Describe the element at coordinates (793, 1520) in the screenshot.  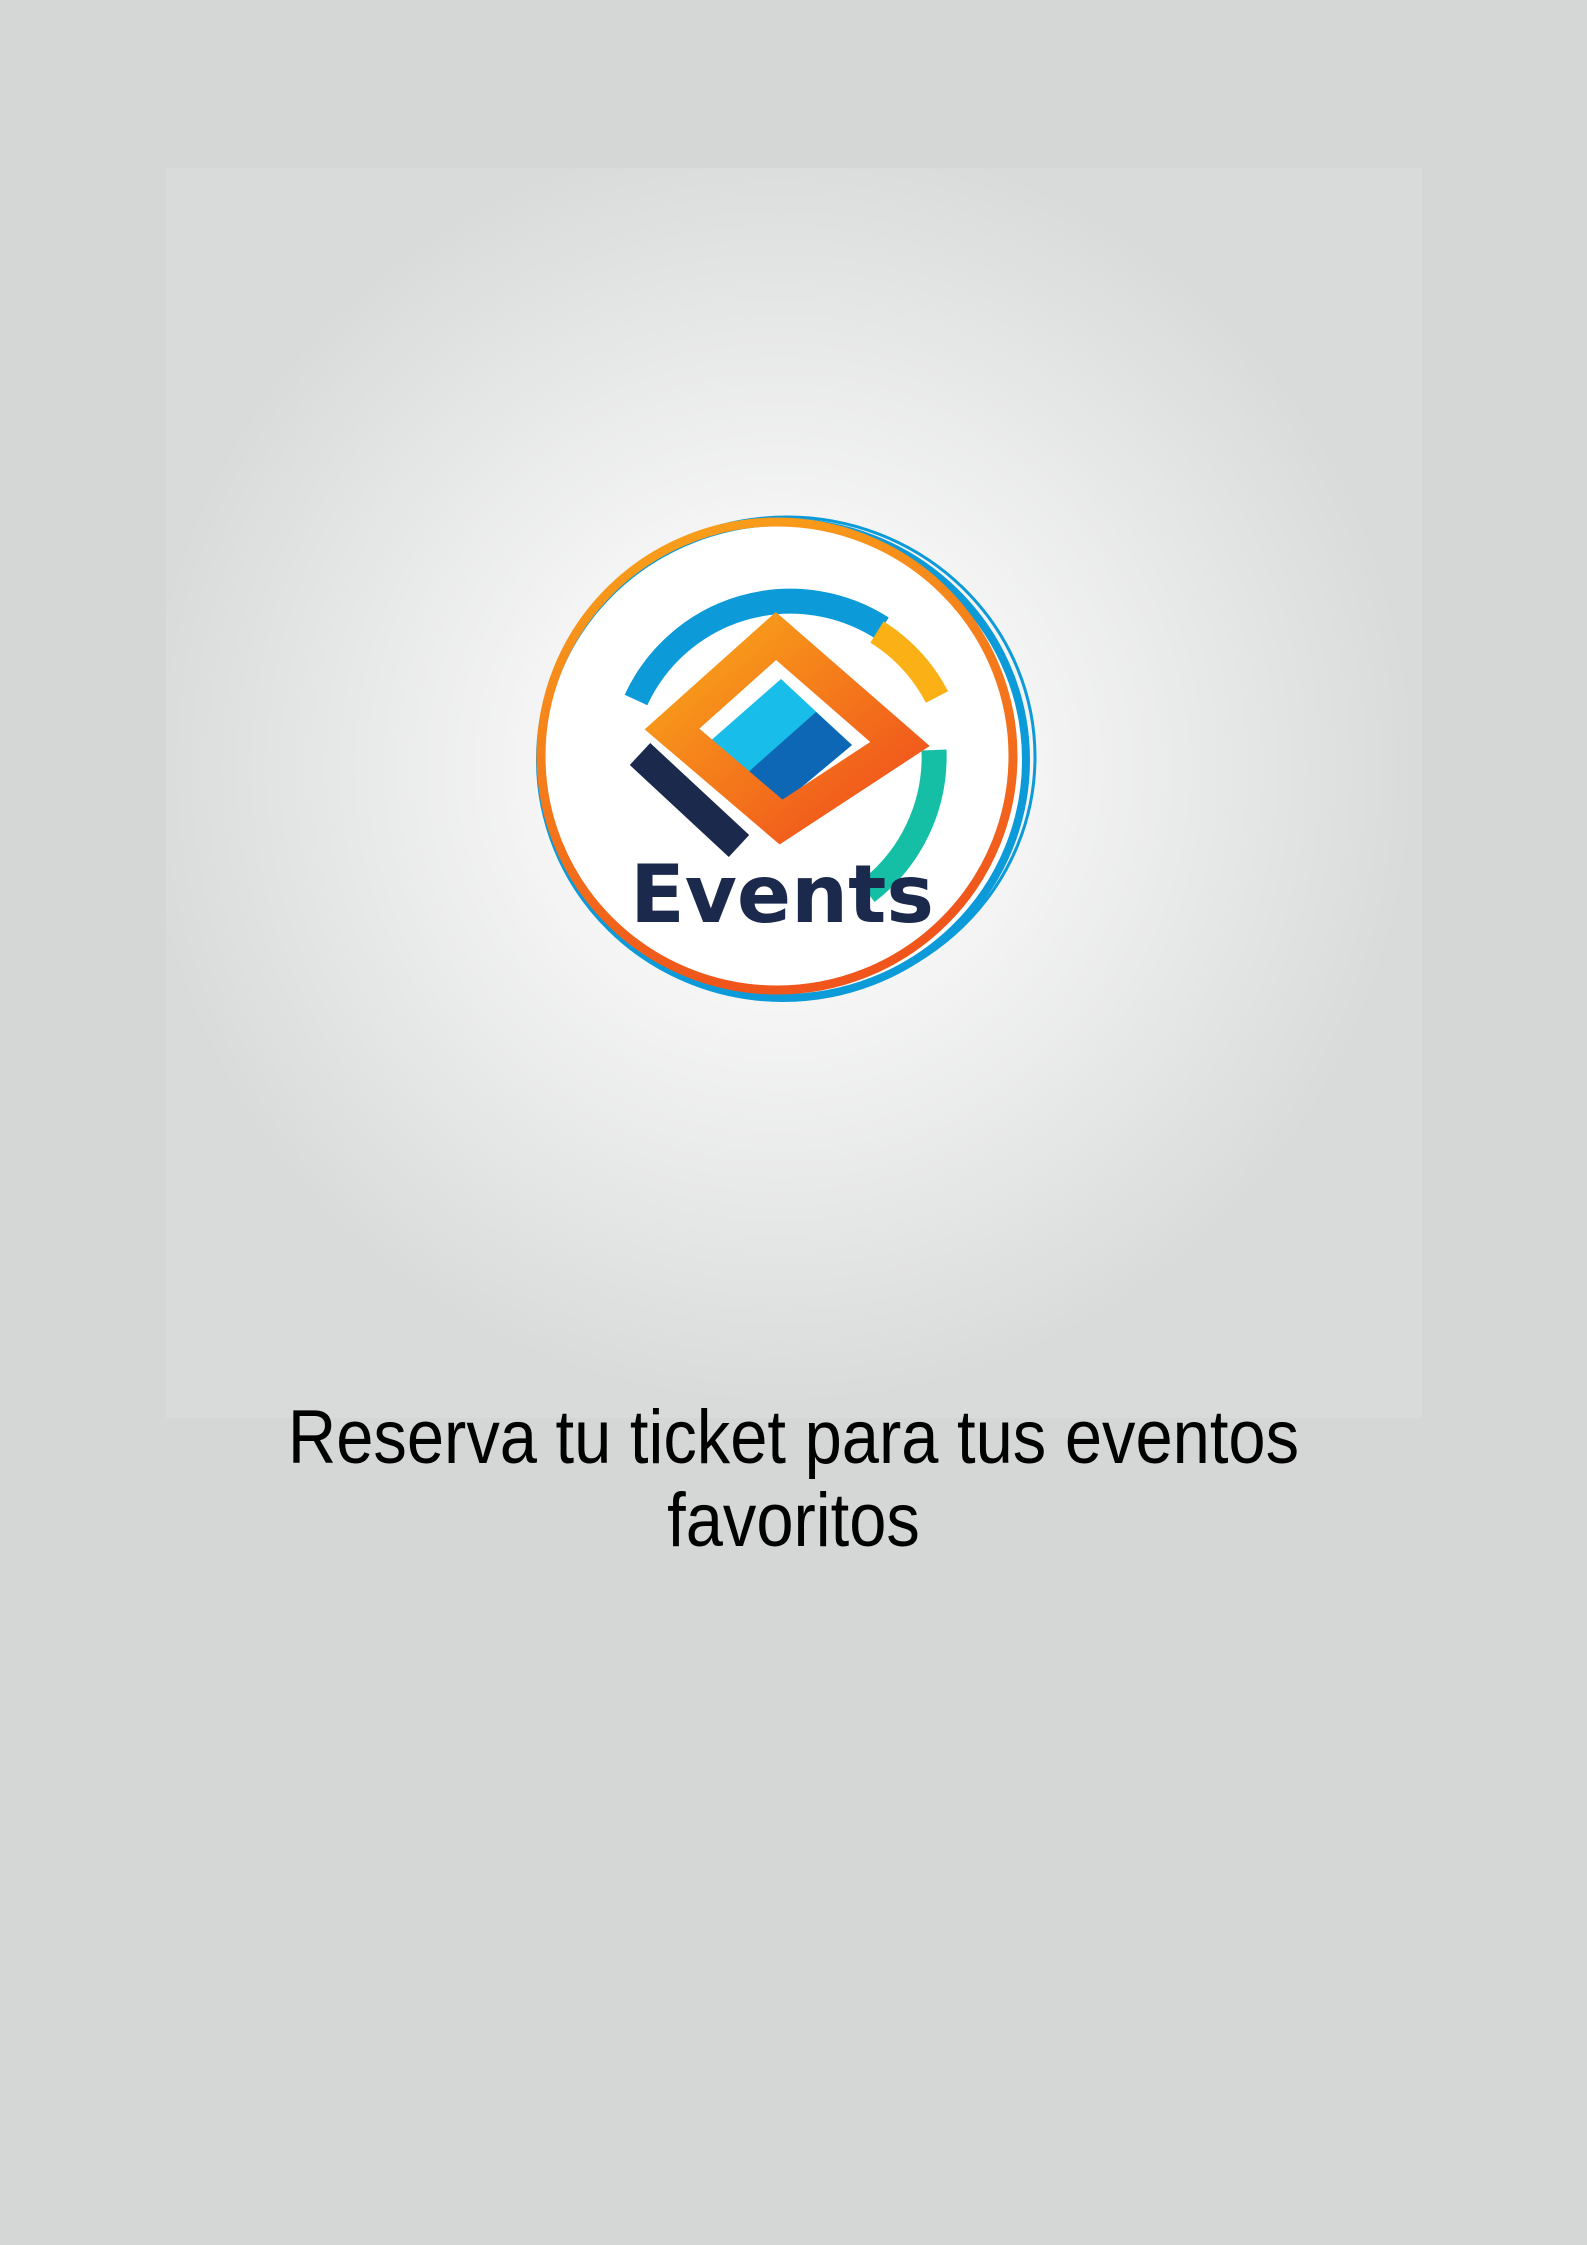
I see `tagline-line-2: favoritos` at that location.